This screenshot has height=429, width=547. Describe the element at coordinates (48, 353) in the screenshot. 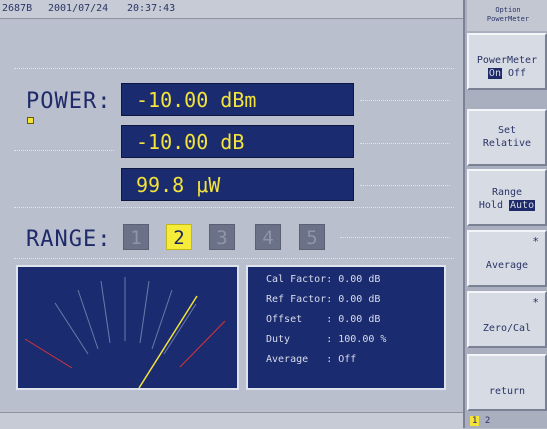

I see `meter-tick-red-left` at that location.